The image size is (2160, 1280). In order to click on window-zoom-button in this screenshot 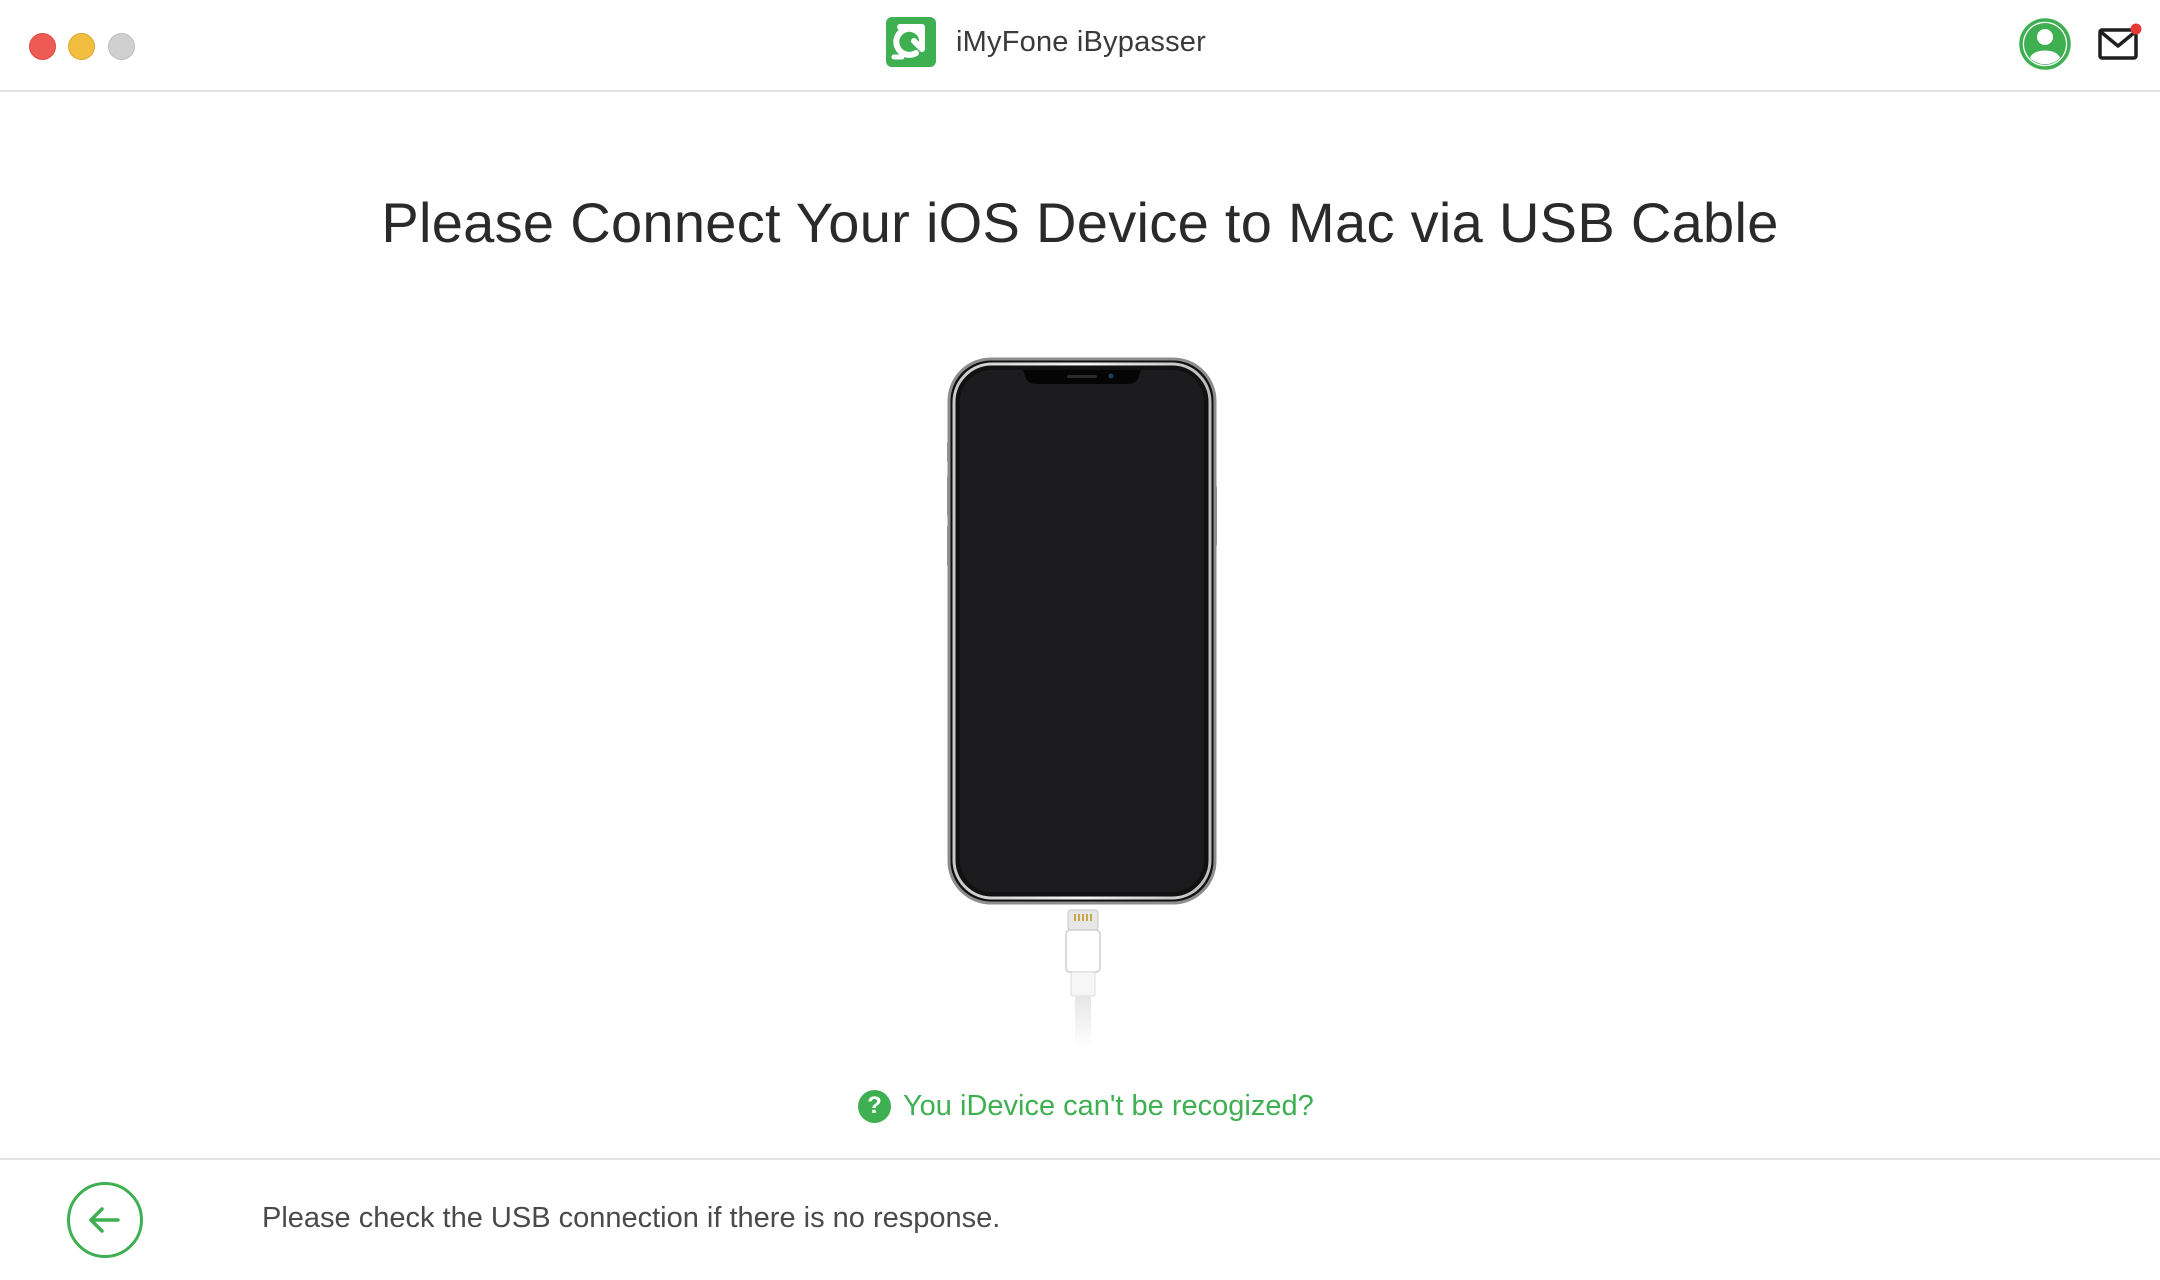, I will do `click(121, 46)`.